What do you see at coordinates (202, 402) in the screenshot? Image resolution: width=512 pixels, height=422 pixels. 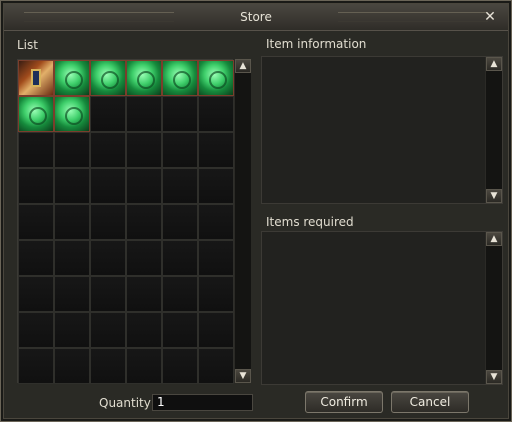 I see `quantity-input: 1` at bounding box center [202, 402].